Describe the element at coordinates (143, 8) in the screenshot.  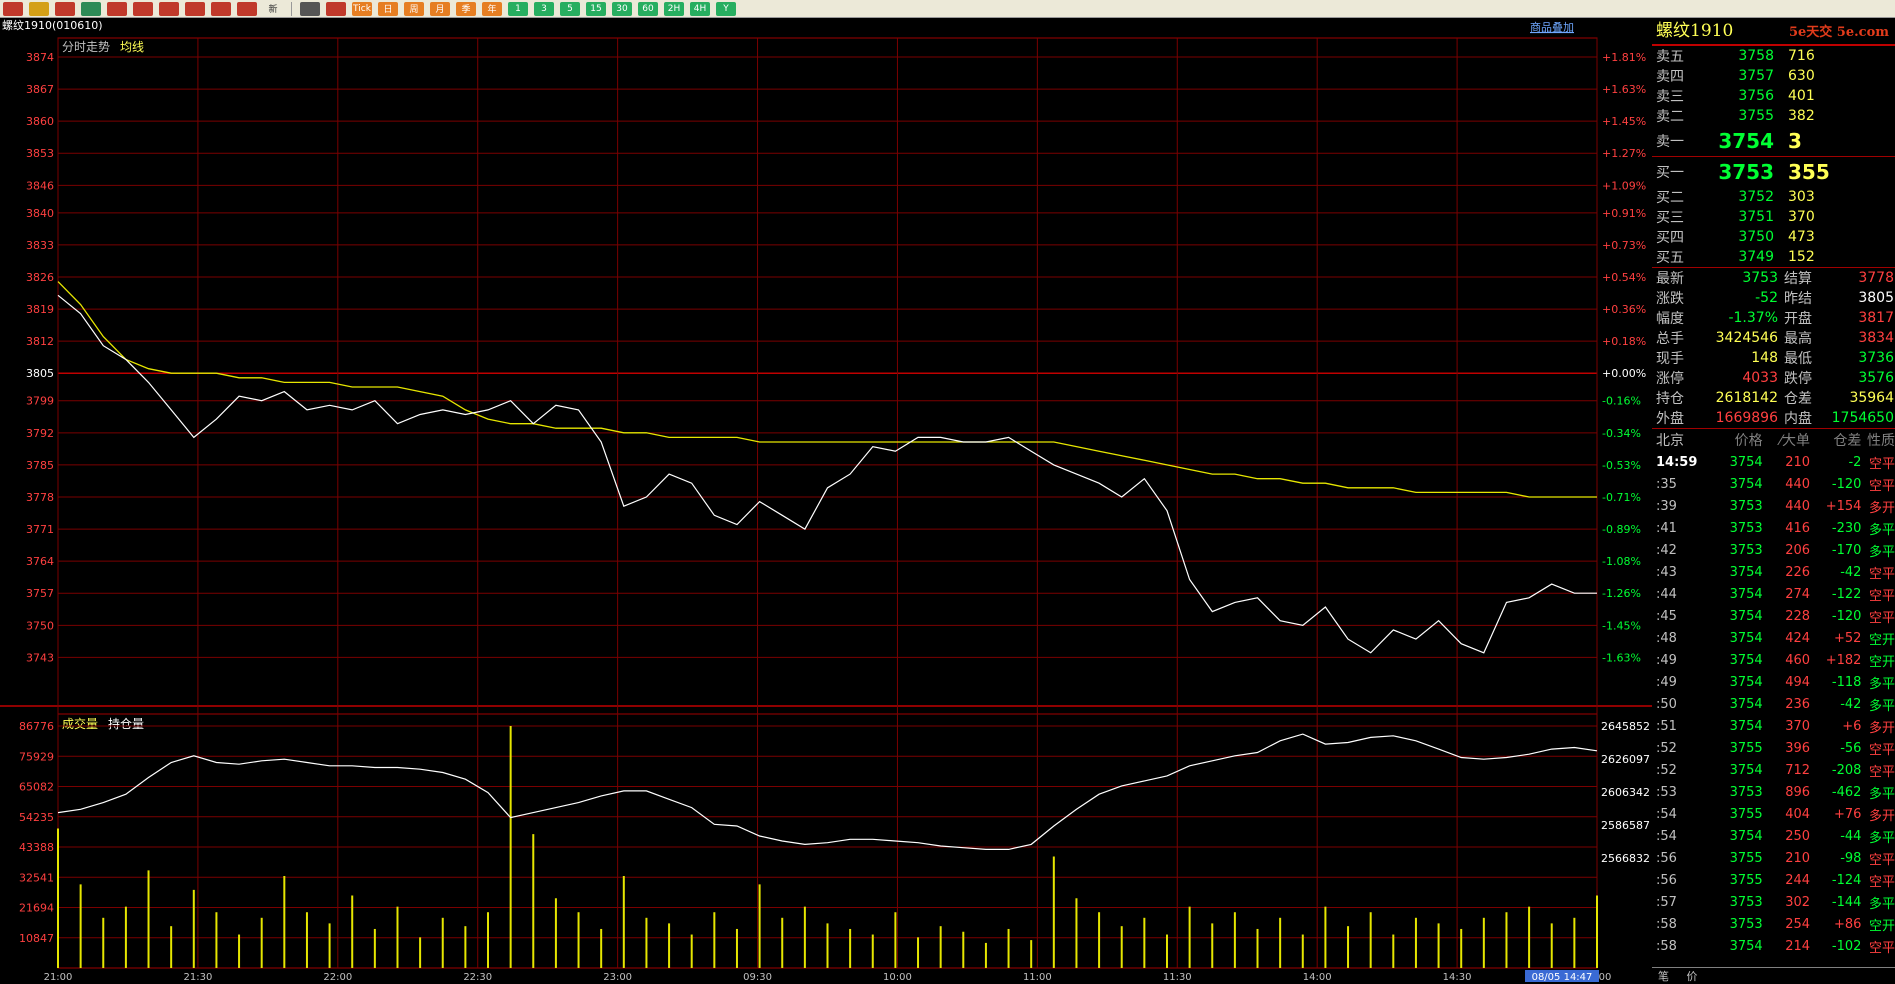
I see `zoom-out-icon` at that location.